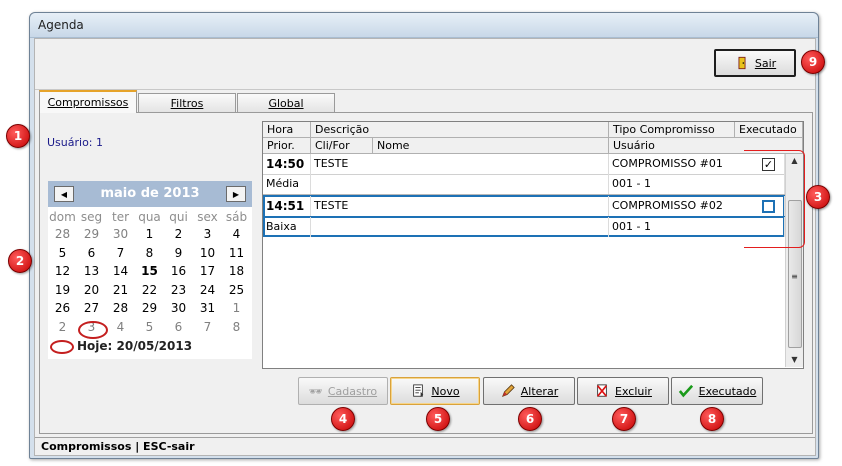 This screenshot has height=466, width=842. What do you see at coordinates (62, 346) in the screenshot?
I see `today-ring-icon` at bounding box center [62, 346].